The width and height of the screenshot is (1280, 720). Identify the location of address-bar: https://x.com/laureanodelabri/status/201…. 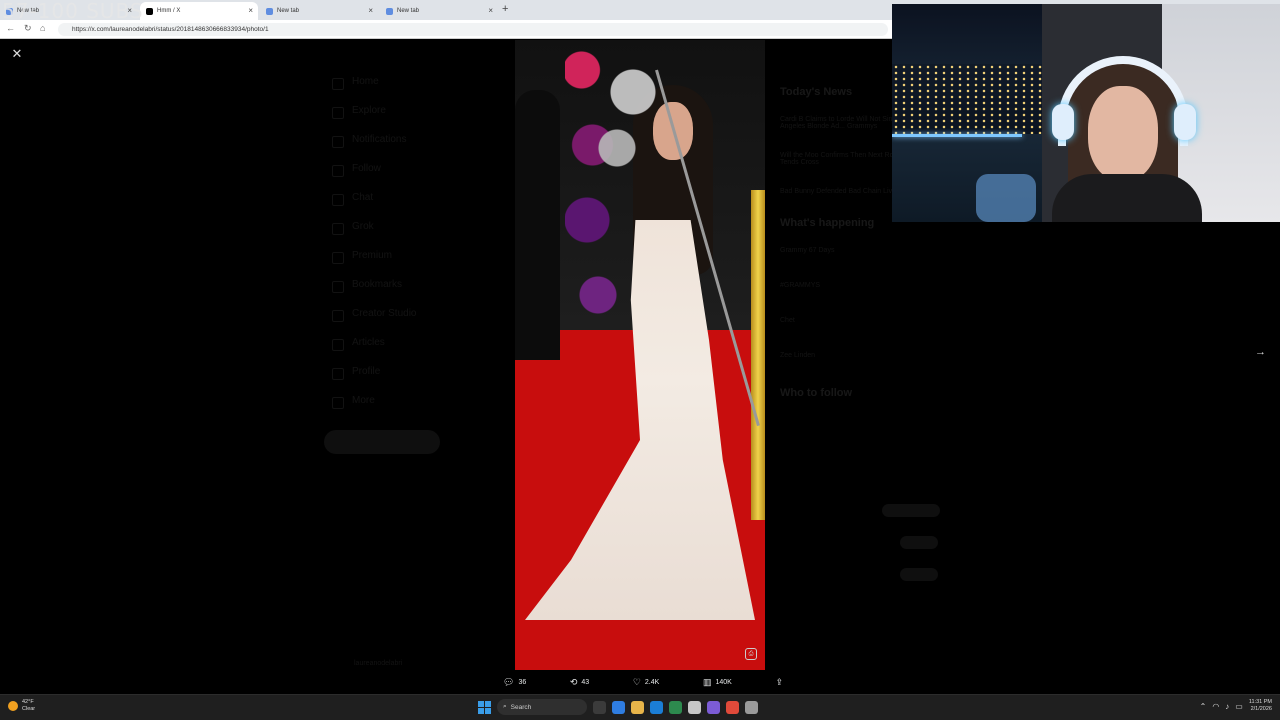
(473, 29).